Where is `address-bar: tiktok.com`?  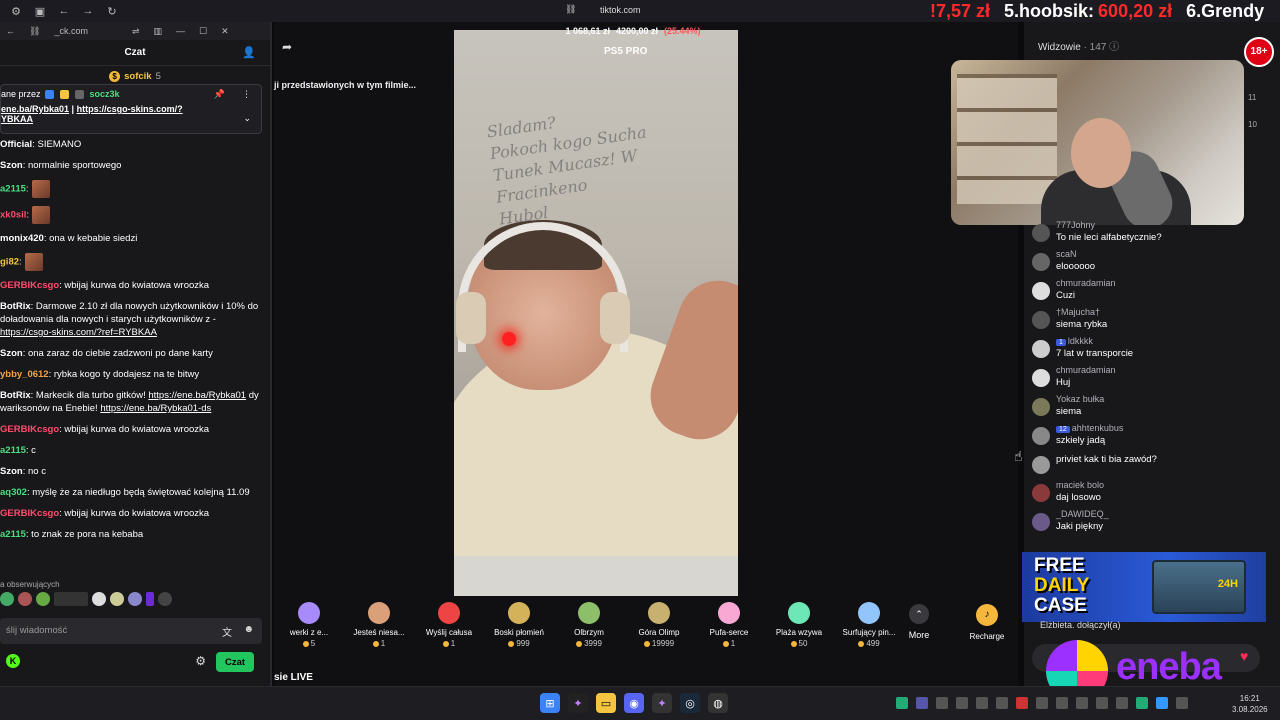
address-bar: tiktok.com is located at coordinates (620, 10).